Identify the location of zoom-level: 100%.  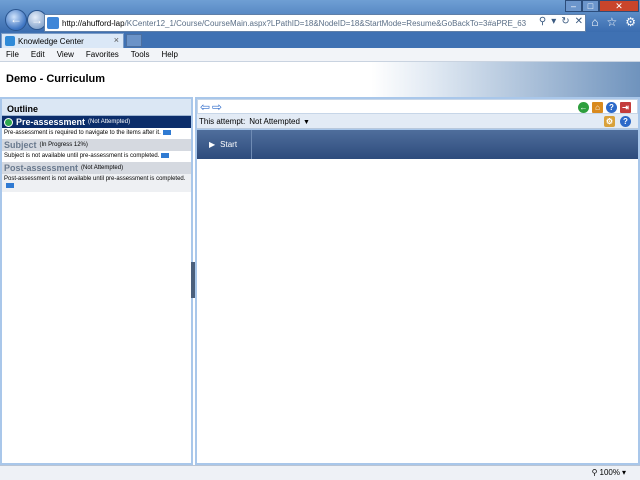
(609, 472).